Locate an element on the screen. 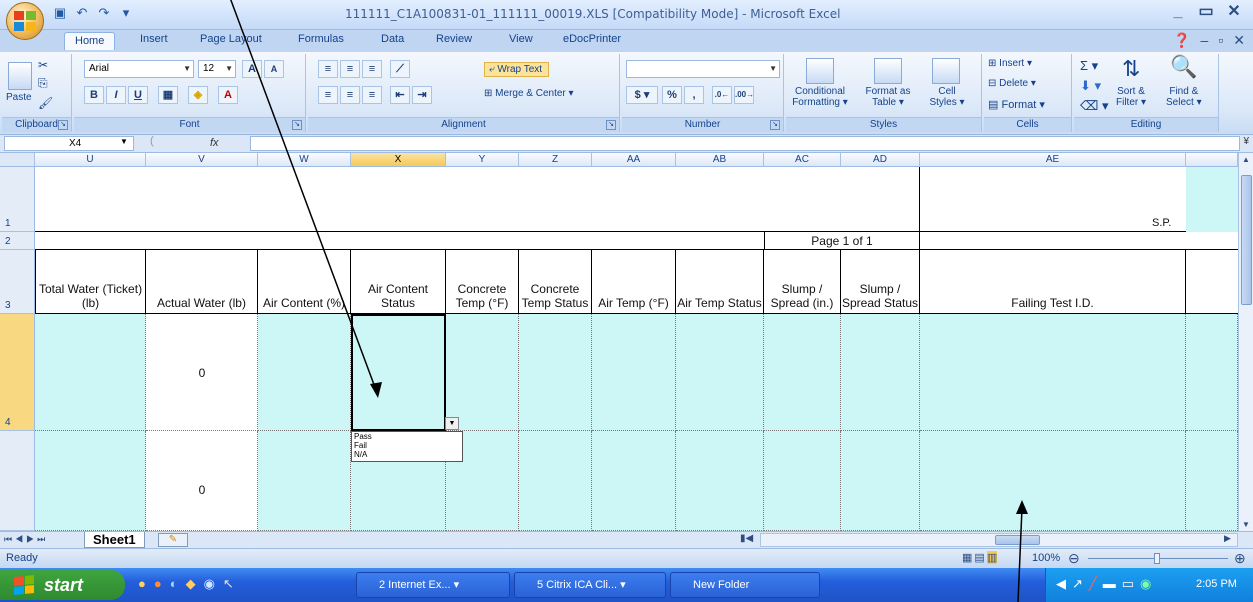  cell-u5 is located at coordinates (90, 481).